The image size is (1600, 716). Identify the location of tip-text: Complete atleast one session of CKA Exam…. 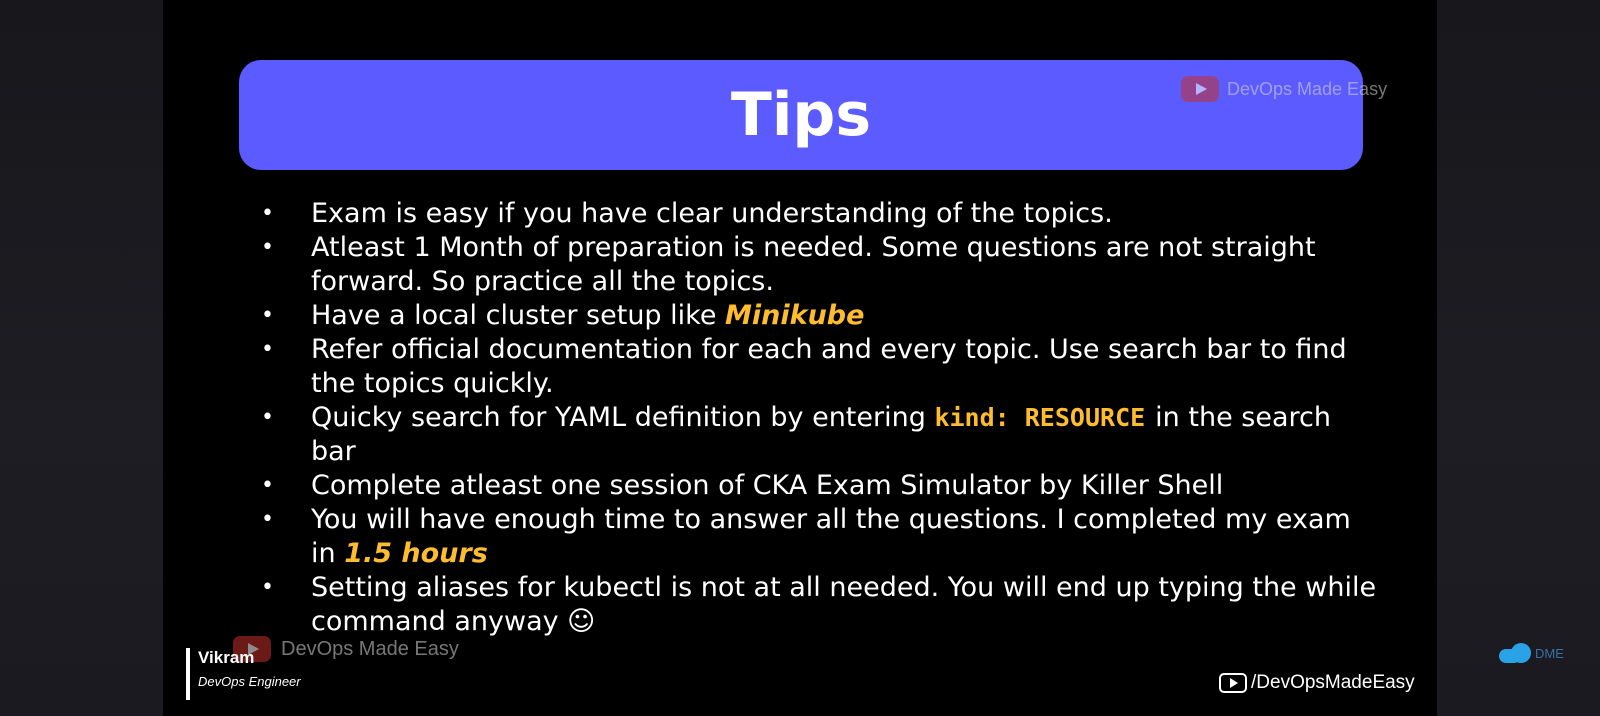
(767, 485).